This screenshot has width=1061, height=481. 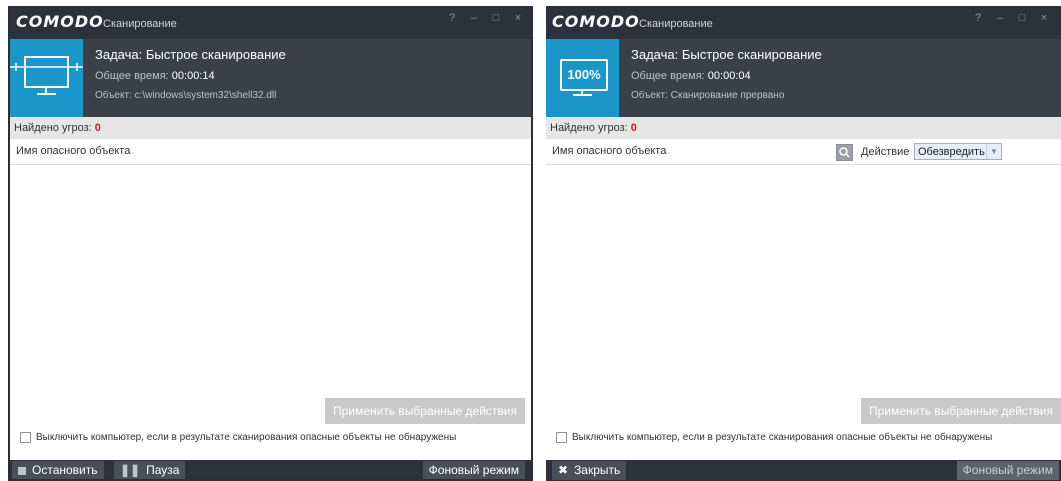 I want to click on bottom-bar: ✖ Закрыть Фоновый режим, so click(x=803, y=470).